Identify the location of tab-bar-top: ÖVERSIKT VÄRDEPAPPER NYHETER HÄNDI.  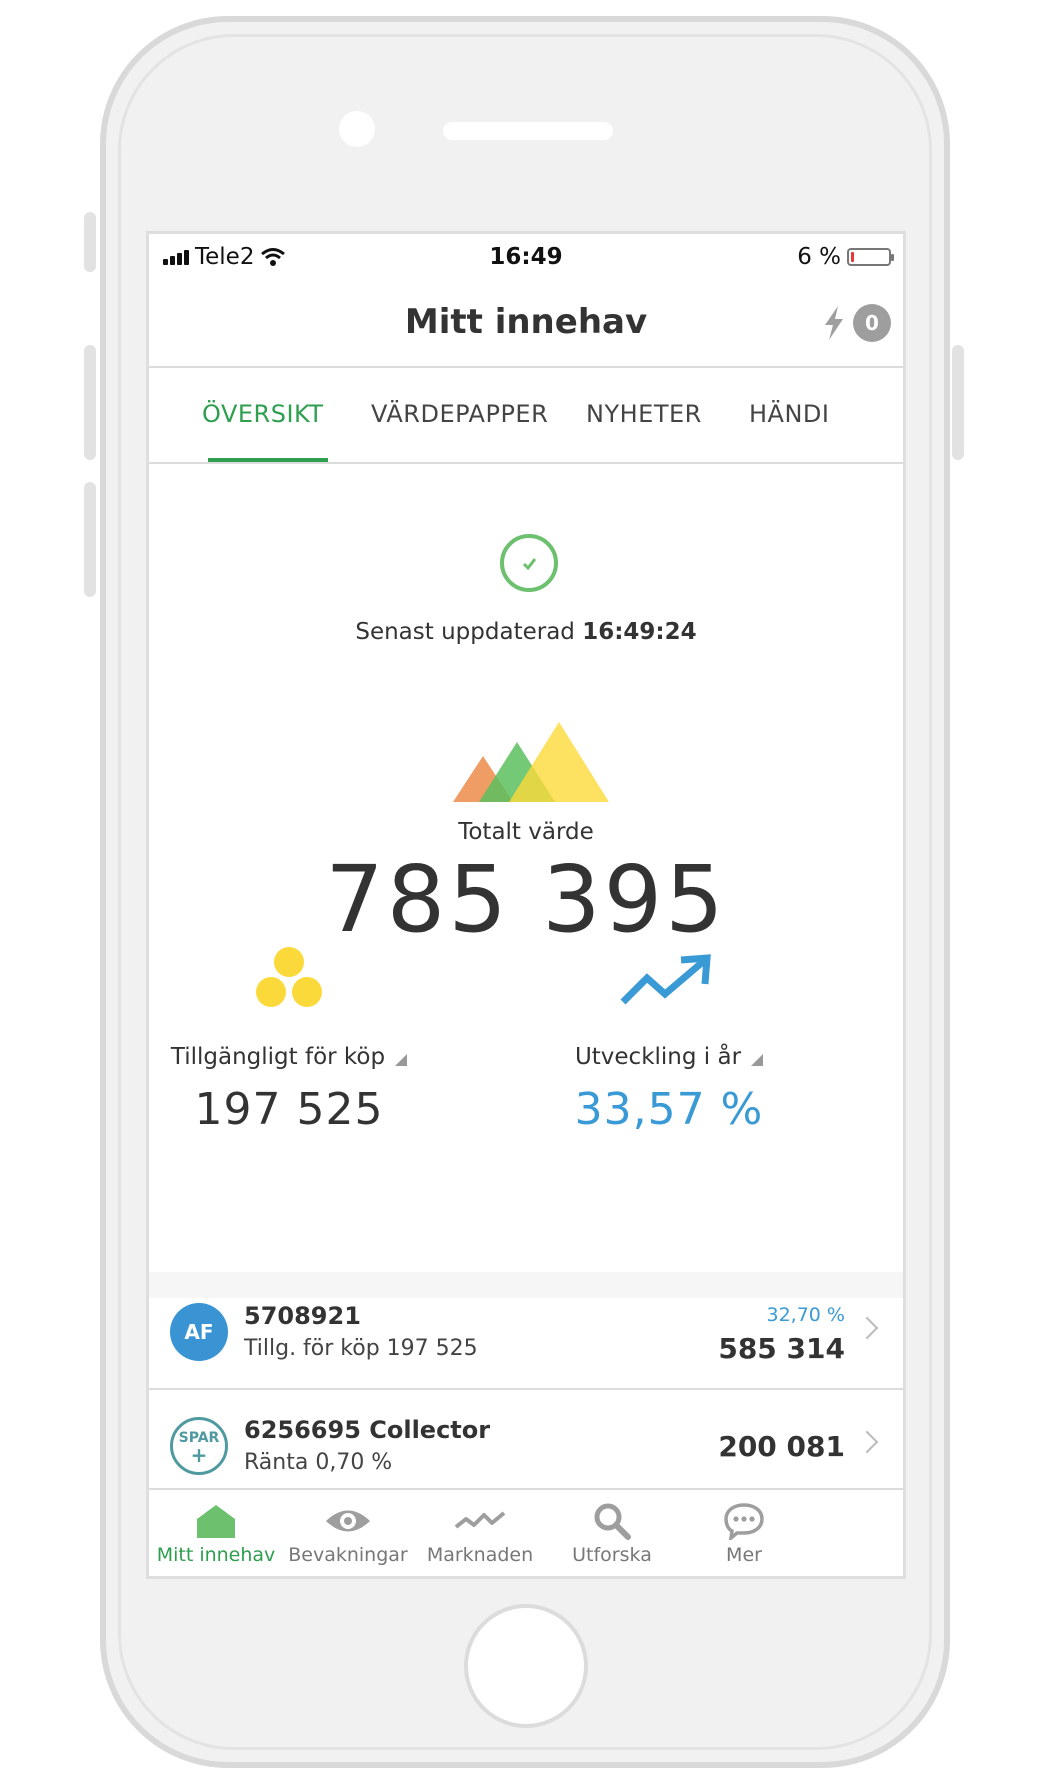
(526, 416).